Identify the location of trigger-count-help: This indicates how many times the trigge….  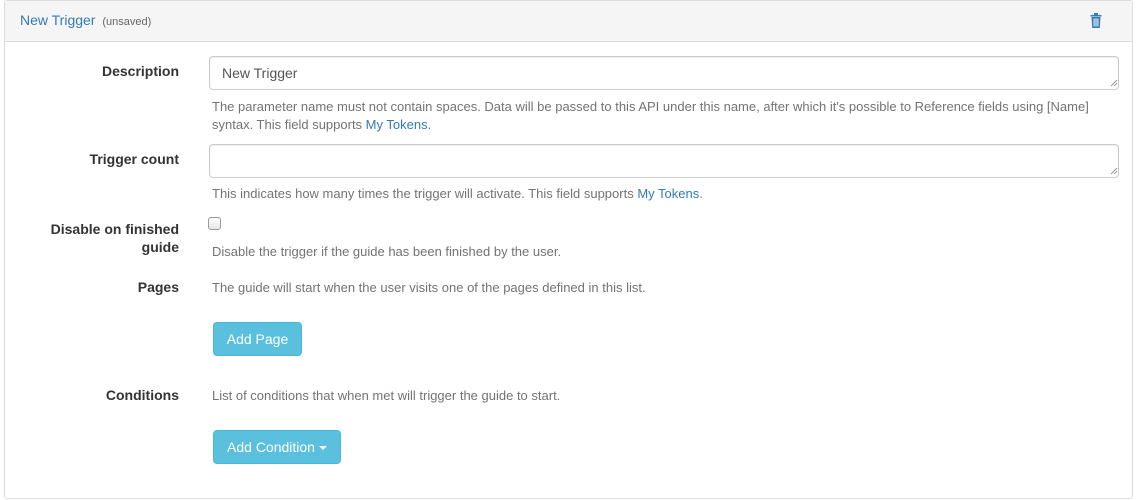
(662, 194).